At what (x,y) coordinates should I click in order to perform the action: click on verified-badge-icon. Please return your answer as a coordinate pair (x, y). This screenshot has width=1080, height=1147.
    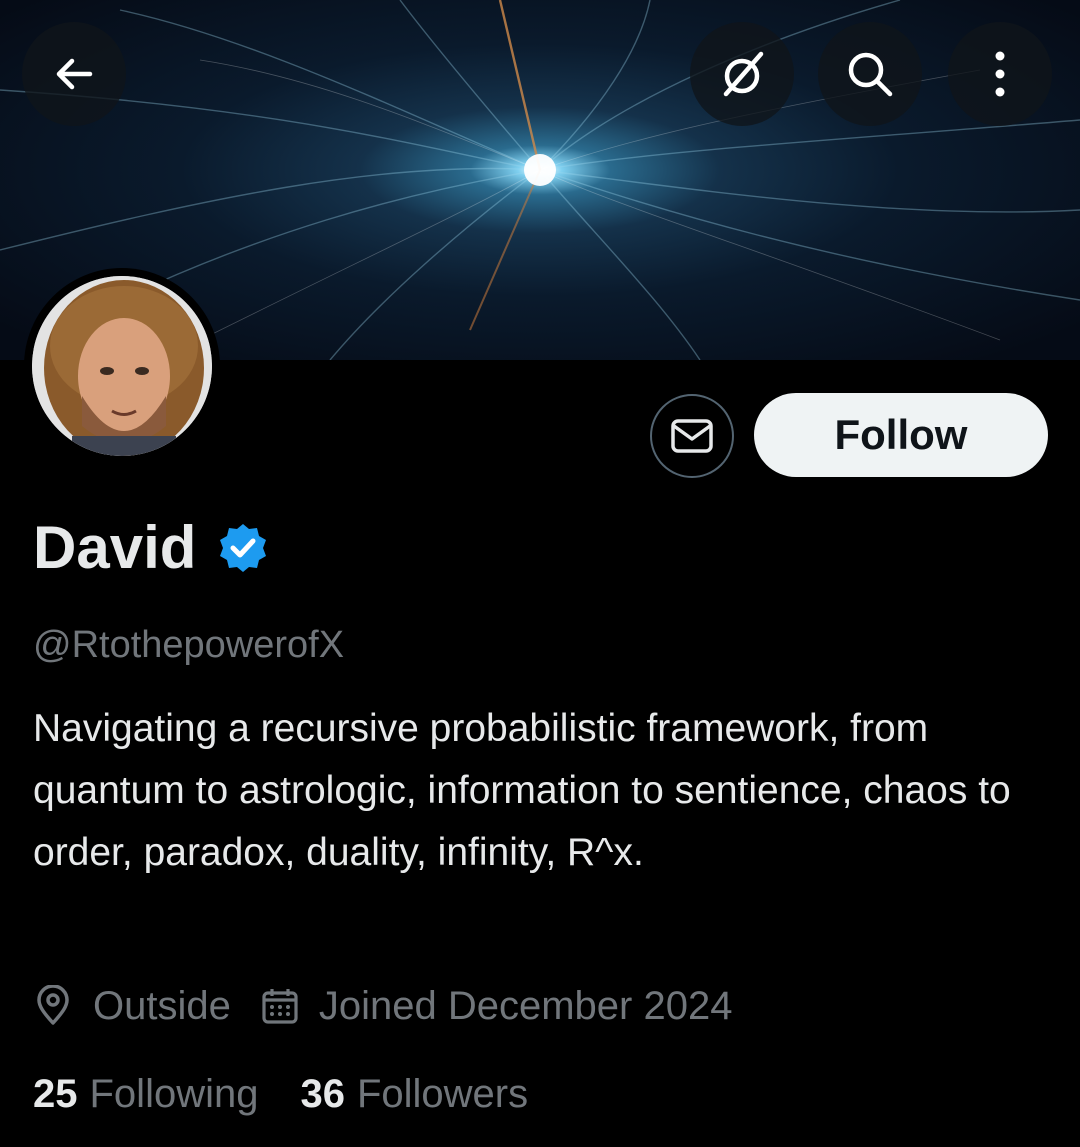
    Looking at the image, I should click on (243, 548).